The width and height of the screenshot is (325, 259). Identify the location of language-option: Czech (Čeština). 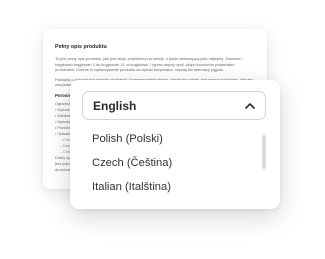
(172, 163).